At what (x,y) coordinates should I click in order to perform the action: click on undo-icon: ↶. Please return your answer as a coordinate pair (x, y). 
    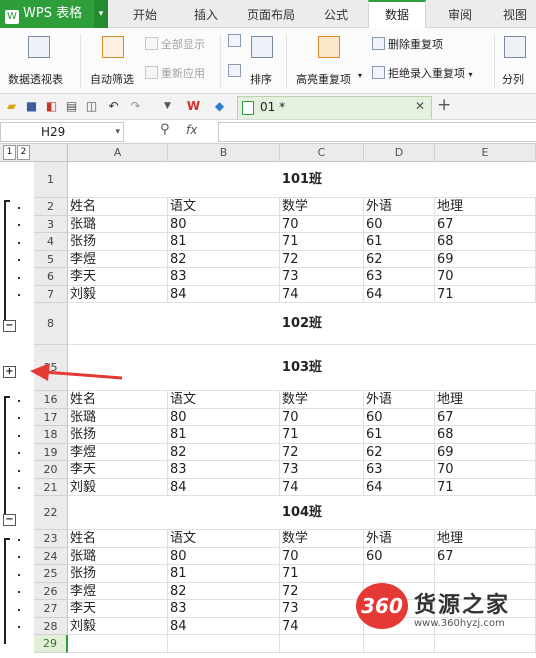
    Looking at the image, I should click on (113, 106).